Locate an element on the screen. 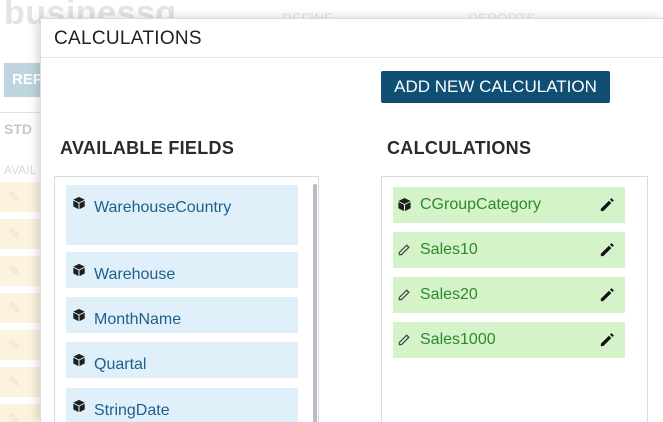 The image size is (663, 422). field-label: Quartal is located at coordinates (120, 364).